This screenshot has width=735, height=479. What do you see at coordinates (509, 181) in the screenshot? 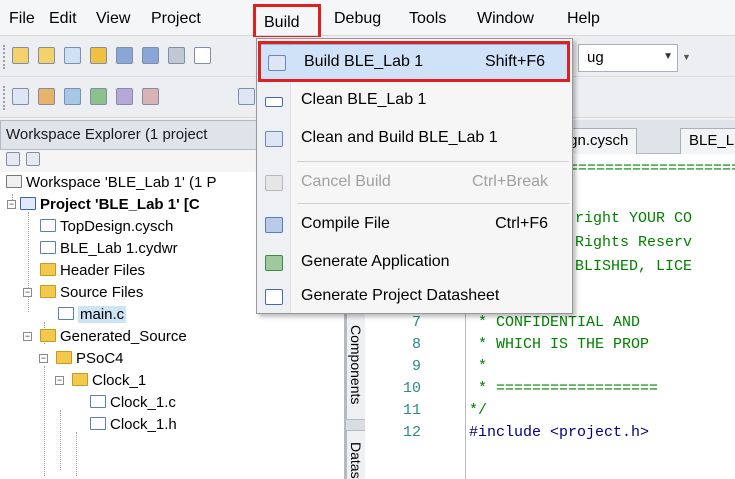
I see `menu-item-shortcut: Ctrl+Break` at bounding box center [509, 181].